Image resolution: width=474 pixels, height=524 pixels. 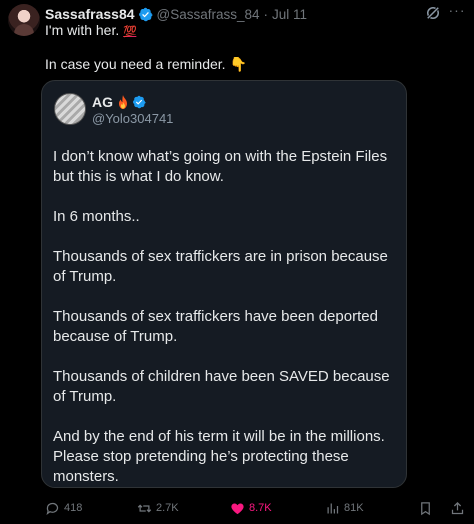 What do you see at coordinates (130, 31) in the screenshot?
I see `hundred-points-emoji: 💯` at bounding box center [130, 31].